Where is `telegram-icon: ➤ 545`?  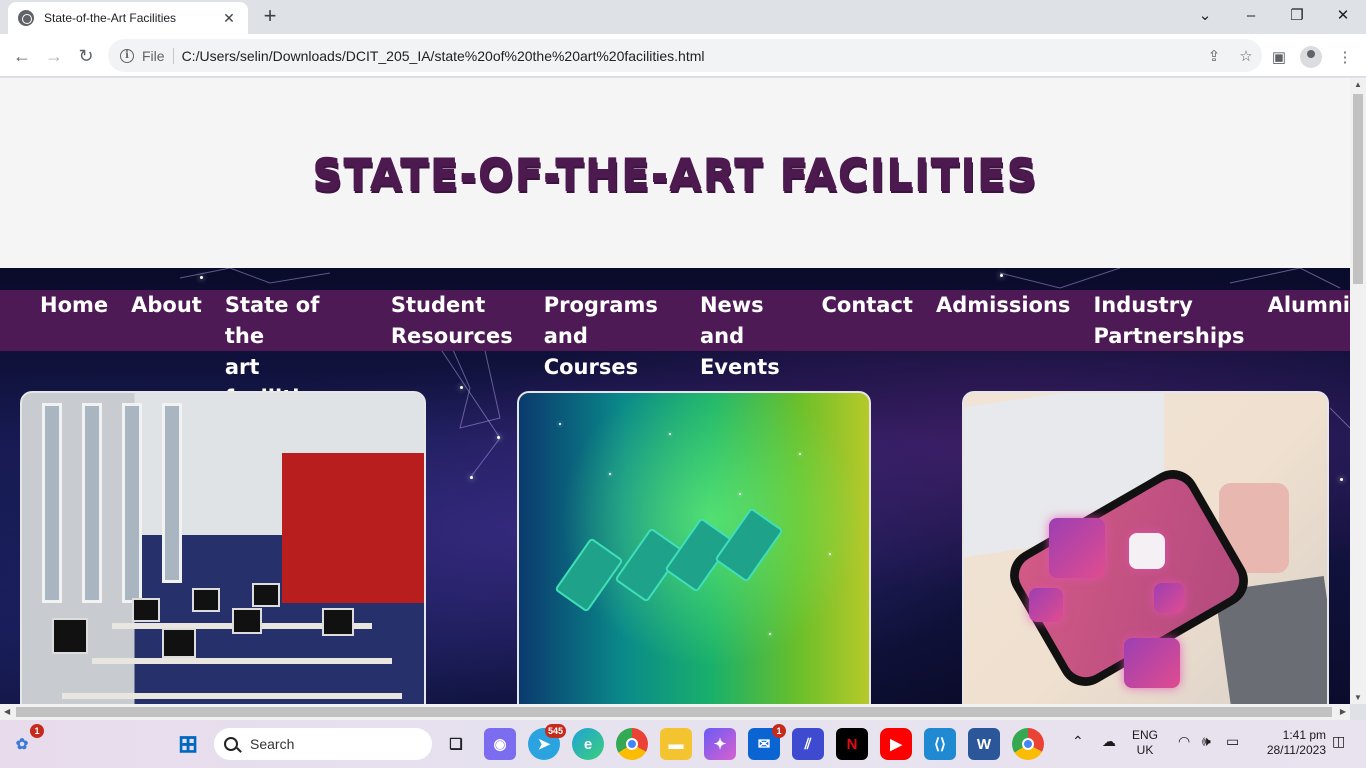 telegram-icon: ➤ 545 is located at coordinates (547, 742).